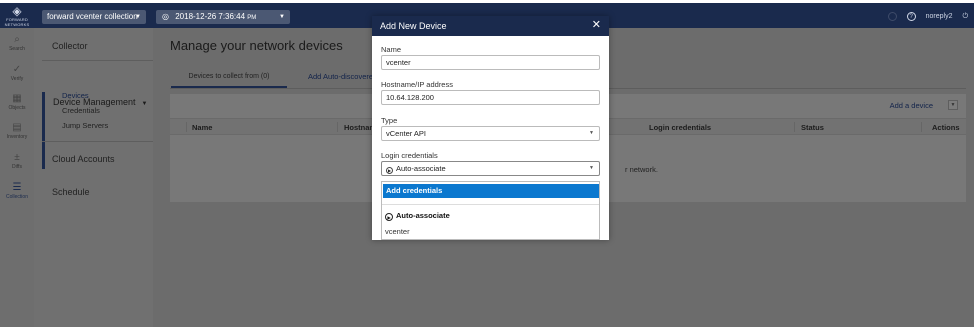 The width and height of the screenshot is (974, 327). Describe the element at coordinates (81, 110) in the screenshot. I see `menu-item-credentials: Credentials` at that location.